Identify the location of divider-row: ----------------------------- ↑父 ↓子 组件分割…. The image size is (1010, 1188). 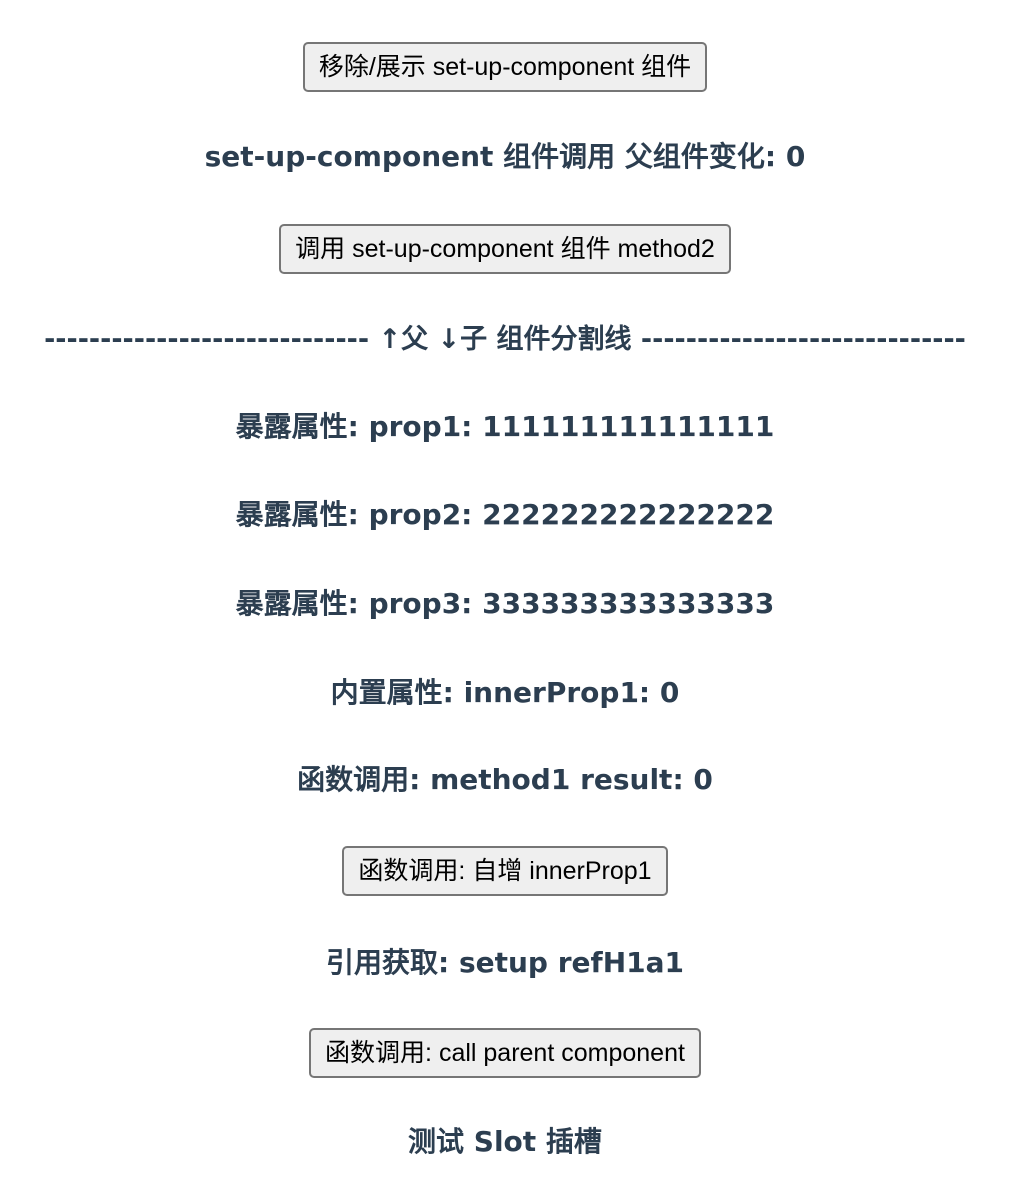
(505, 340).